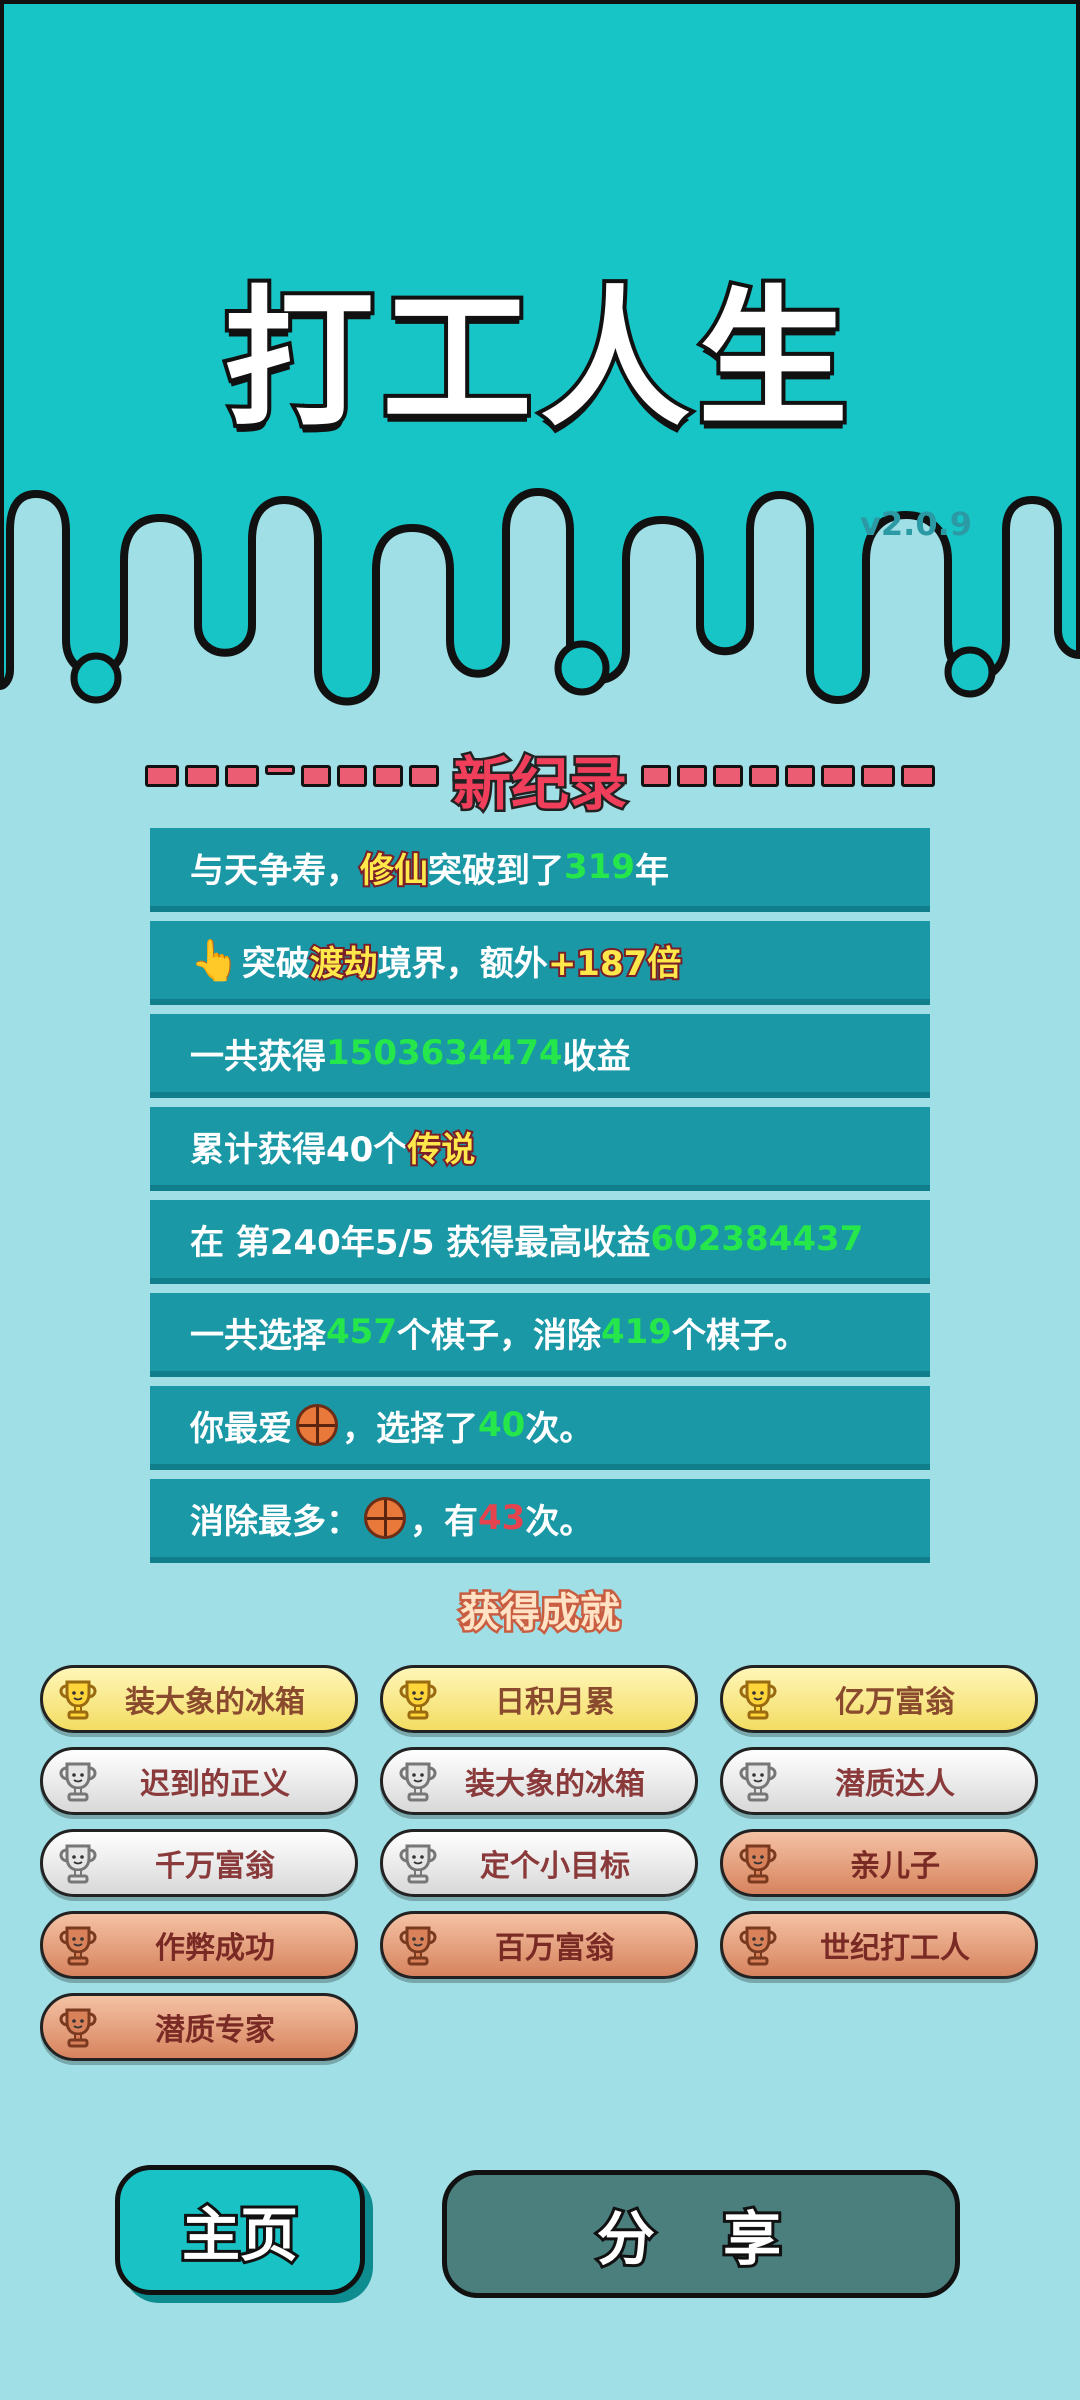  I want to click on achievement-label: 亲儿子, so click(895, 1866).